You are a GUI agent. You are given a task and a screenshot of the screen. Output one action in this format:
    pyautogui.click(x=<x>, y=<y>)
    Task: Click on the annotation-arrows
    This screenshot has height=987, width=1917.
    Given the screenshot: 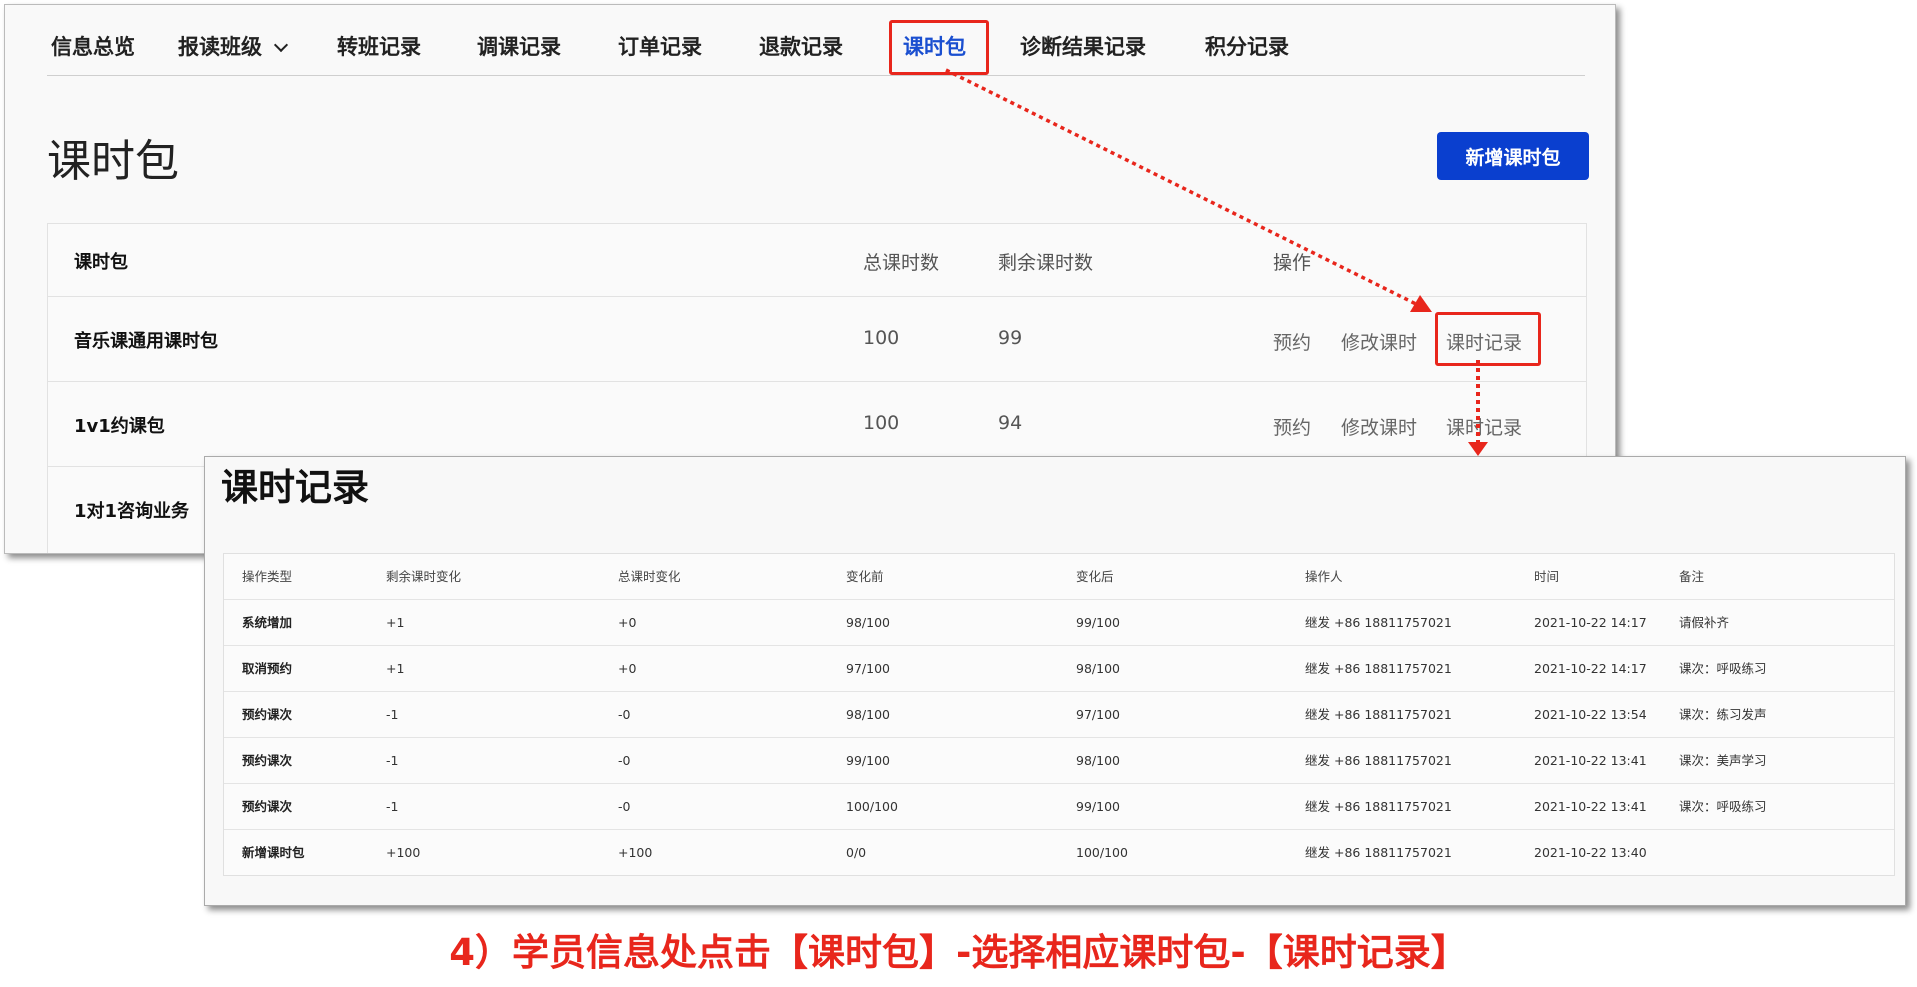 What is the action you would take?
    pyautogui.click(x=1216, y=262)
    